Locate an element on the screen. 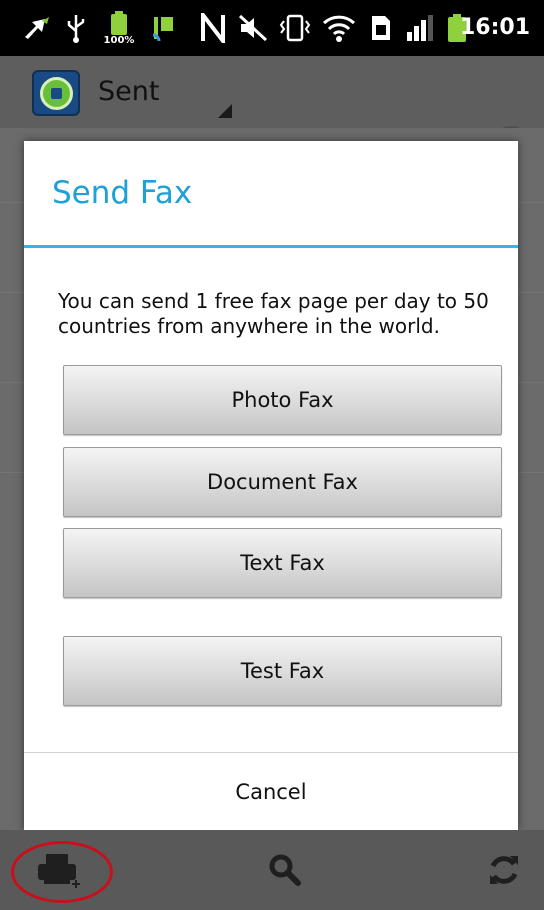  nfc-icon is located at coordinates (213, 28).